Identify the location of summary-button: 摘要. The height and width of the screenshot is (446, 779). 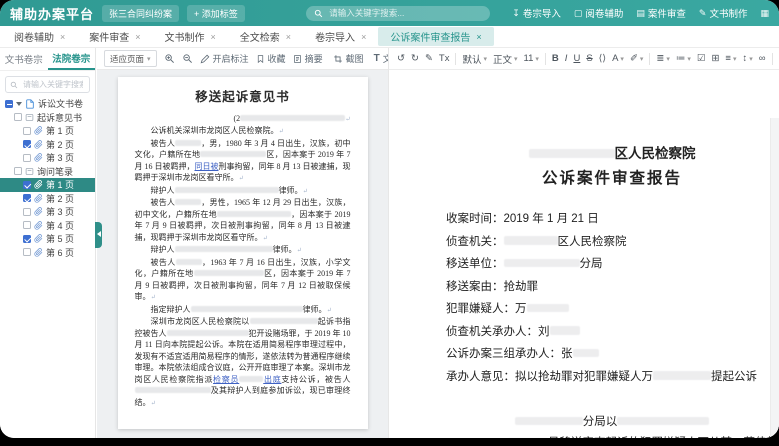
(308, 58).